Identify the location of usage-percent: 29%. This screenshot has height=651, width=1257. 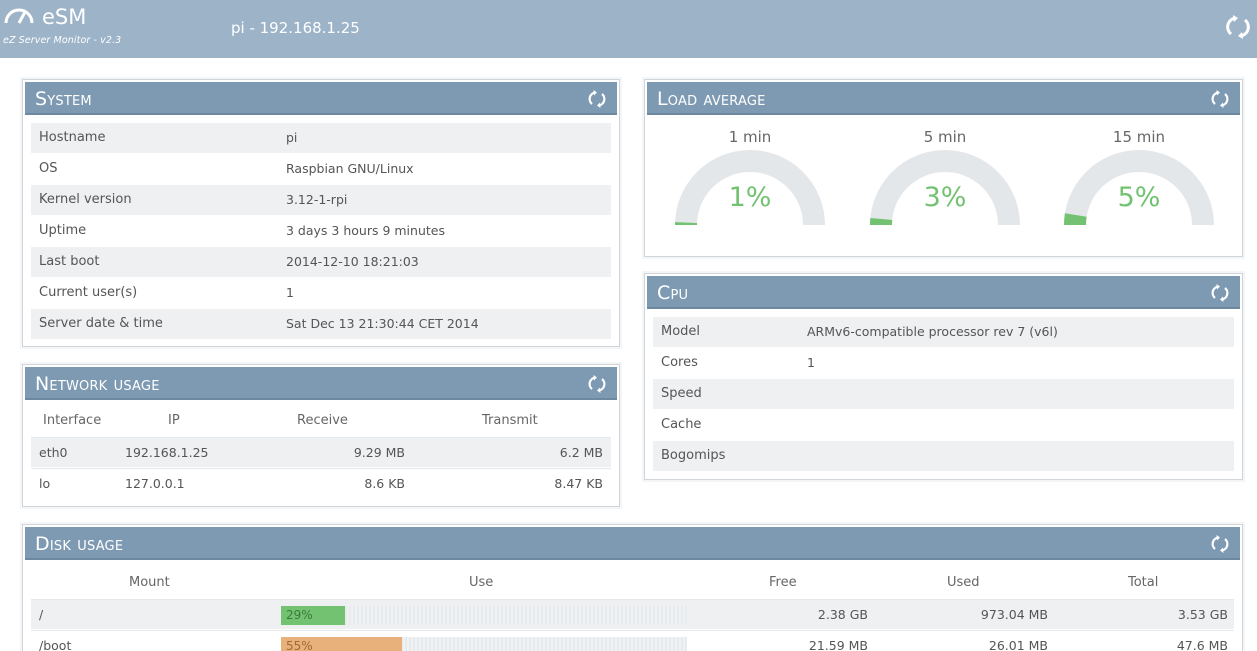
(299, 615).